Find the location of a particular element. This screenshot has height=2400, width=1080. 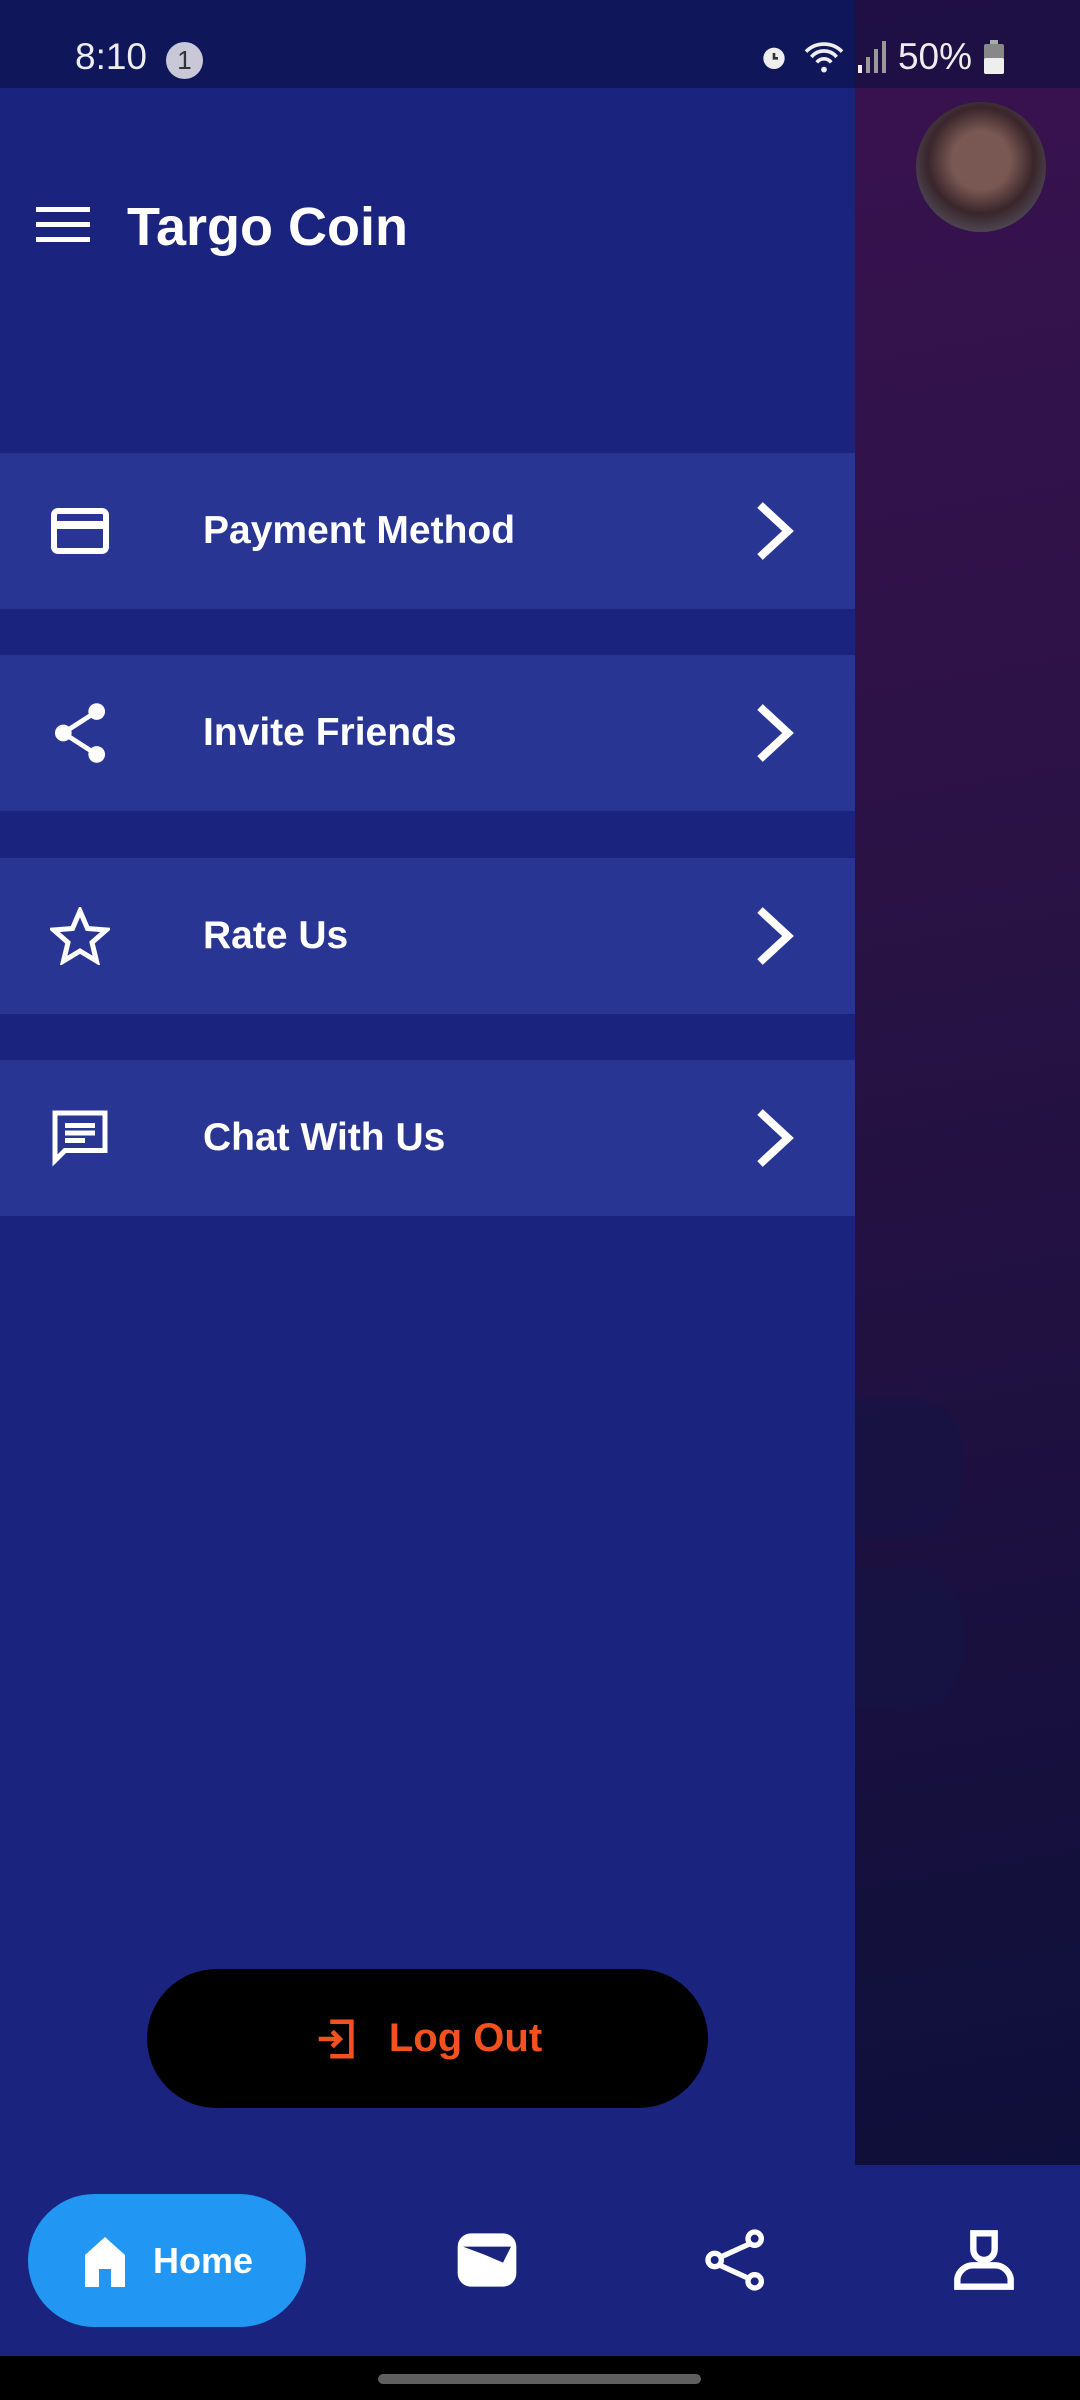

alarm-icon is located at coordinates (774, 58).